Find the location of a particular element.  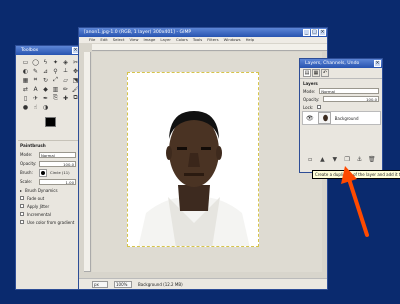

dodge-burn-tool-icon: ◑ is located at coordinates (45, 107).